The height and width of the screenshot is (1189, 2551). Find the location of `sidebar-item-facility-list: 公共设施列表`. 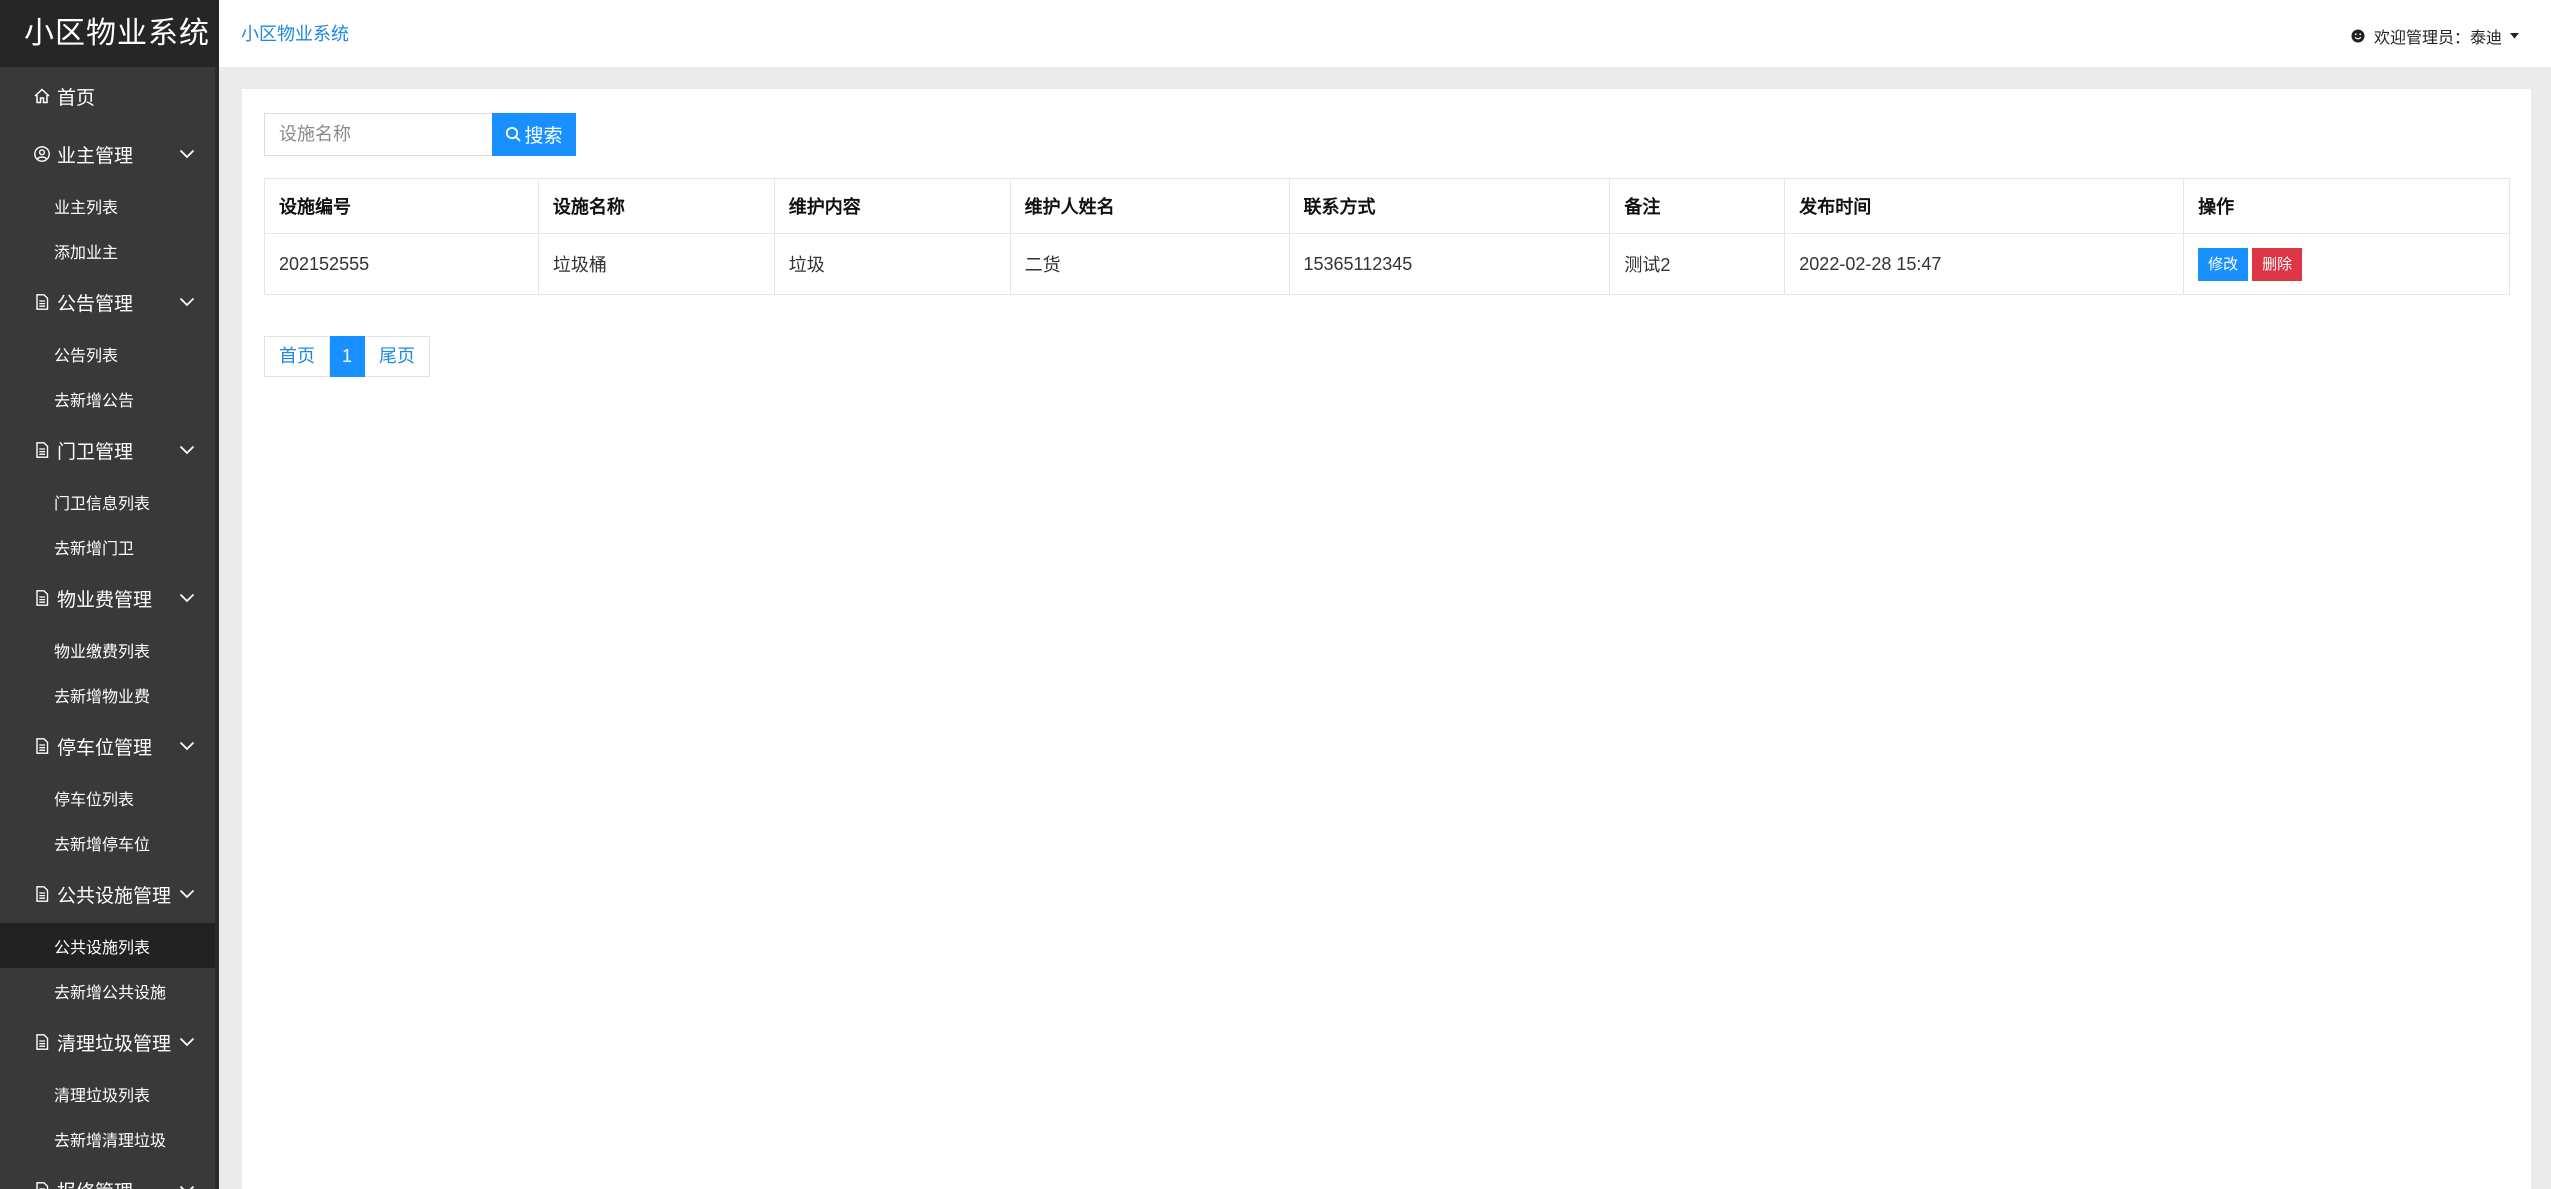

sidebar-item-facility-list: 公共设施列表 is located at coordinates (109, 945).